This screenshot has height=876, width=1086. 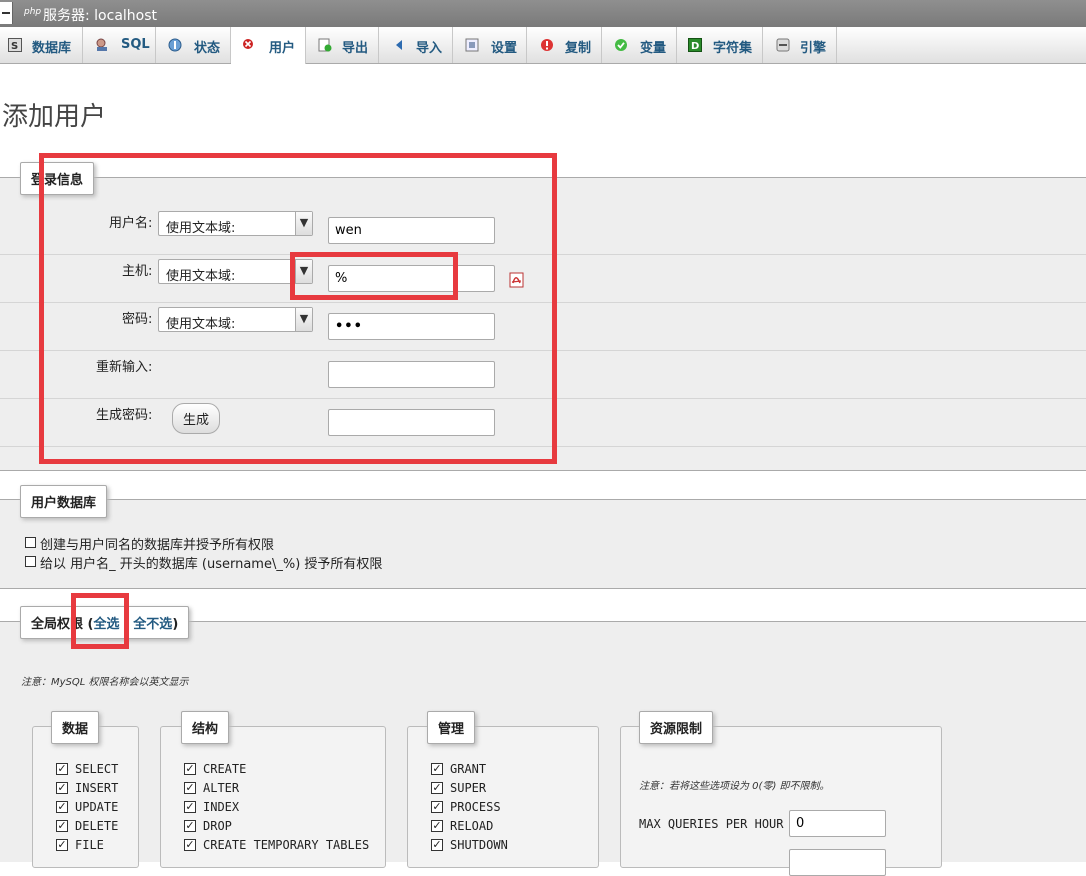 I want to click on update-checkbox: ✓, so click(x=62, y=807).